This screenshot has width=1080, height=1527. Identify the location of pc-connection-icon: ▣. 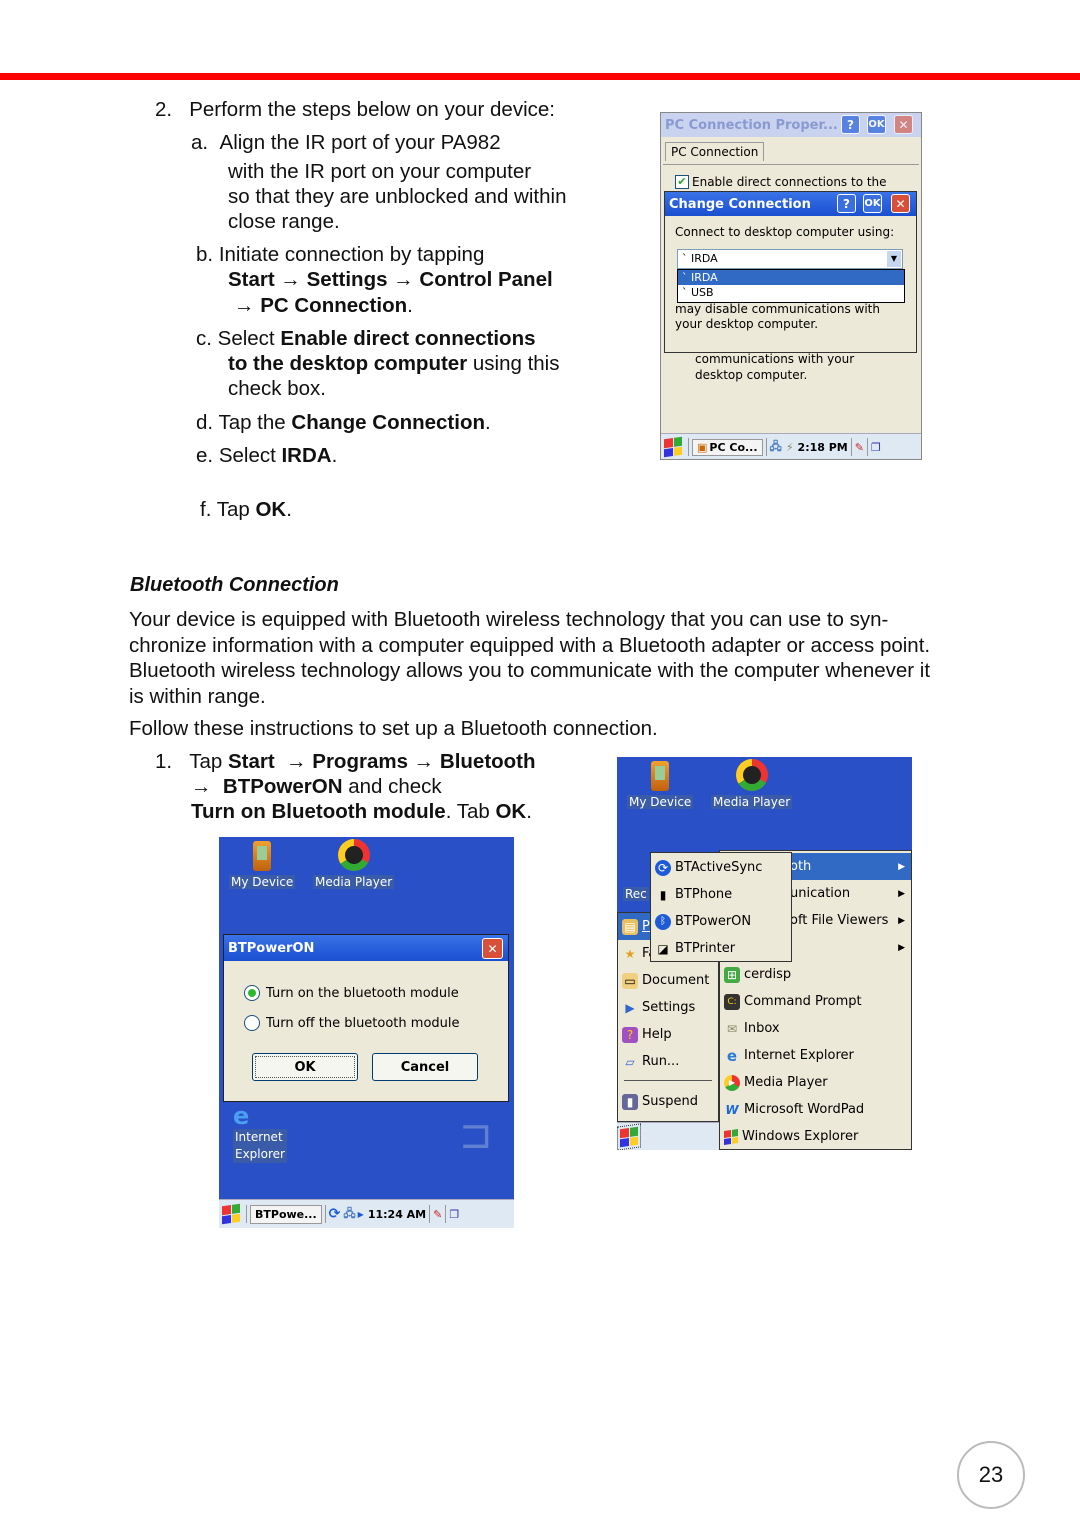
(702, 447).